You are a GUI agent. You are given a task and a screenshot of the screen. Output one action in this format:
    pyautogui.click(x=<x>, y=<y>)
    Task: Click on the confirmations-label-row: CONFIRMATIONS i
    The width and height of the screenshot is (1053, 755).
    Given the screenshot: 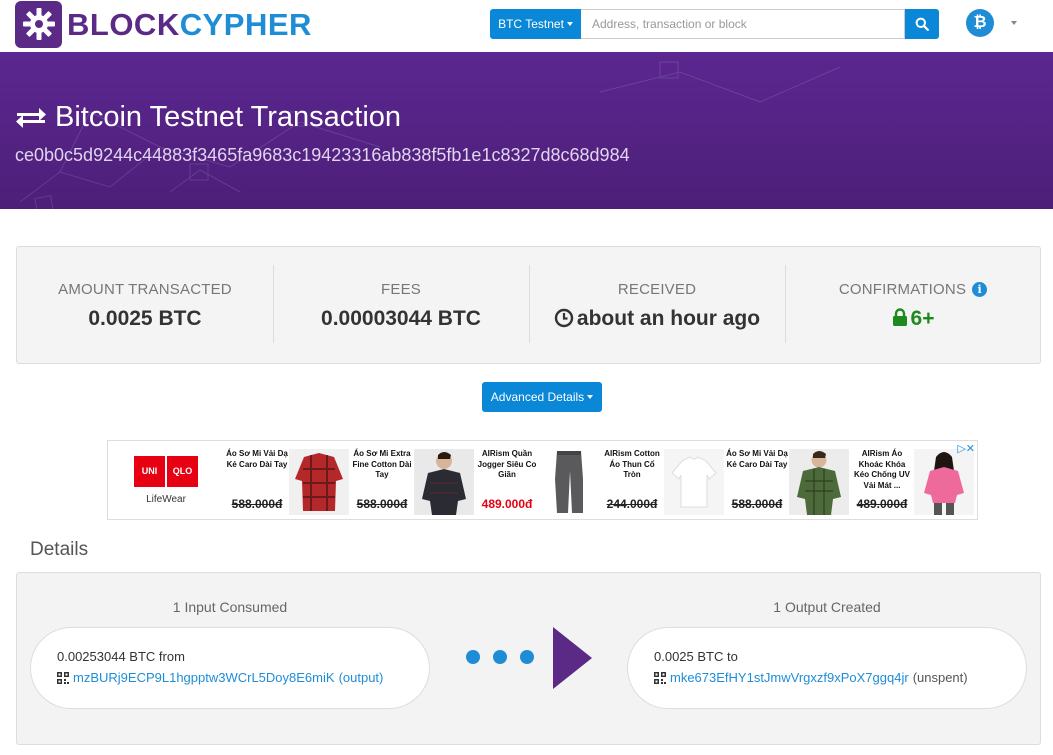 What is the action you would take?
    pyautogui.click(x=913, y=289)
    